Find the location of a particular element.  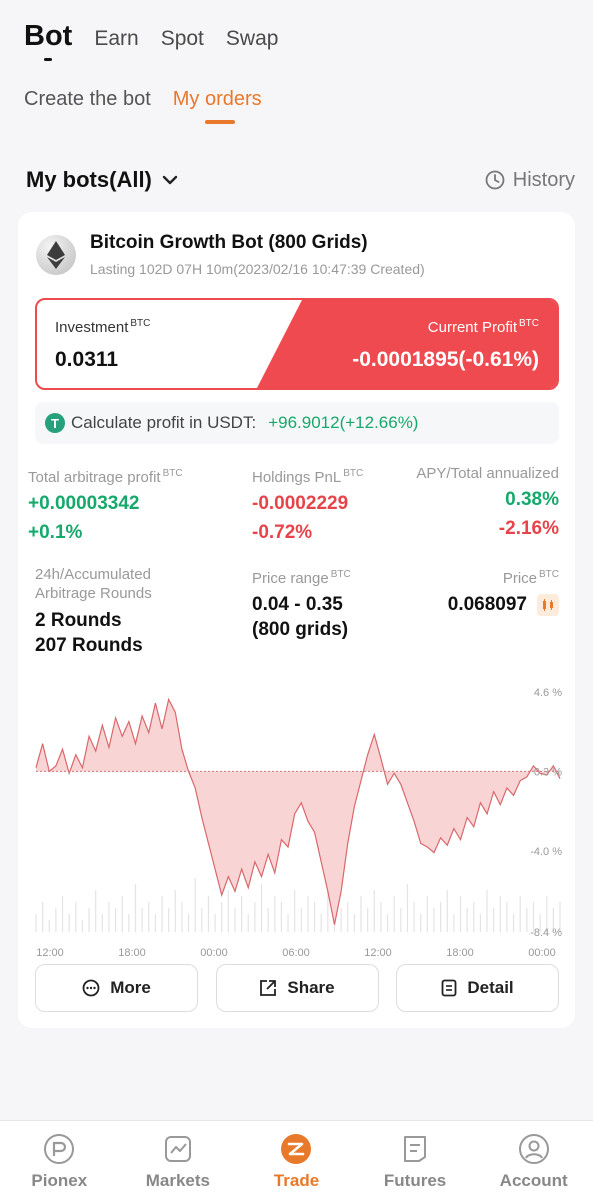

bots-title: My bots(All) is located at coordinates (89, 179).